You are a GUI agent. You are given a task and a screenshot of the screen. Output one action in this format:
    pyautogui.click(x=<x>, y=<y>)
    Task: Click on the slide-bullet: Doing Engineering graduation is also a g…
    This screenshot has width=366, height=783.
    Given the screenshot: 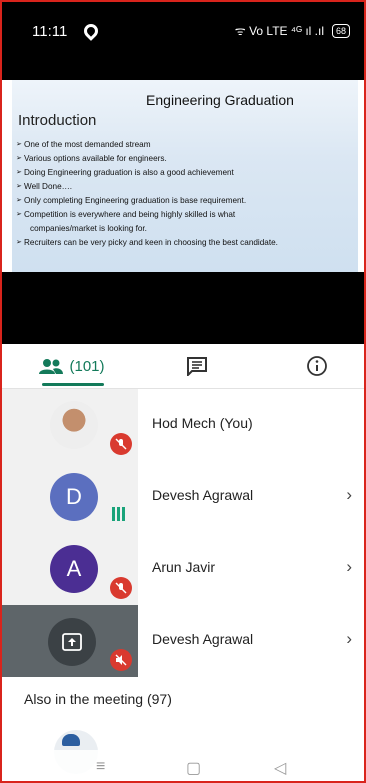 What is the action you would take?
    pyautogui.click(x=185, y=173)
    